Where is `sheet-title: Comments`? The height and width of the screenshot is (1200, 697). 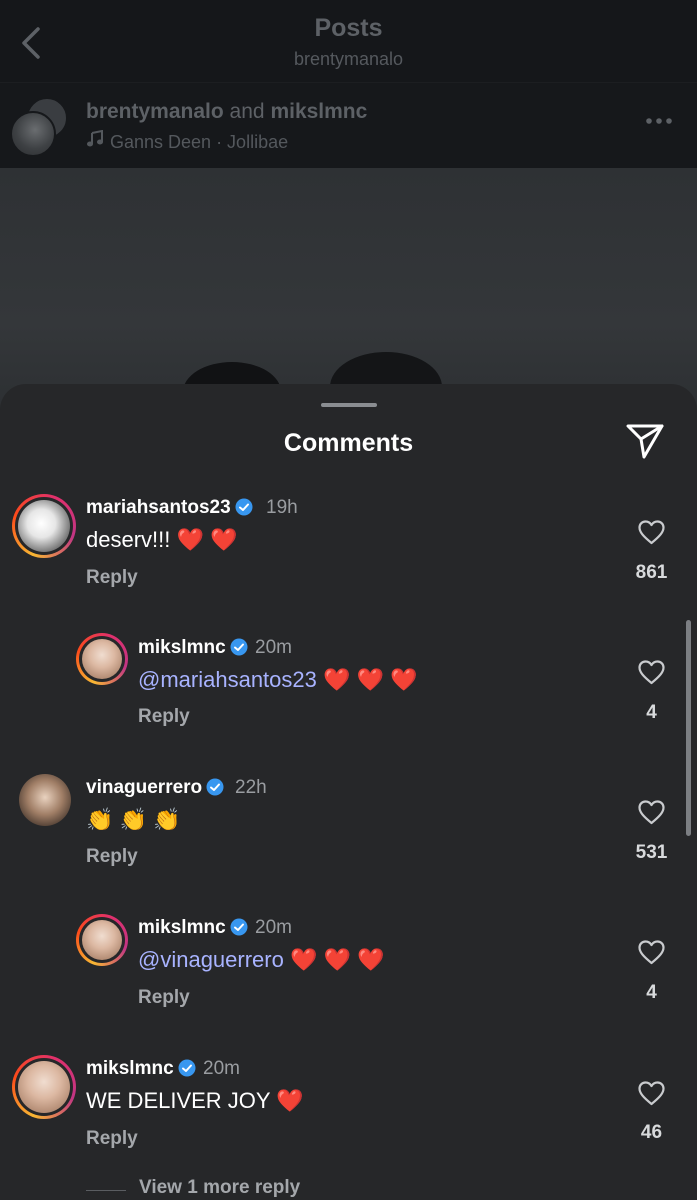 sheet-title: Comments is located at coordinates (348, 443).